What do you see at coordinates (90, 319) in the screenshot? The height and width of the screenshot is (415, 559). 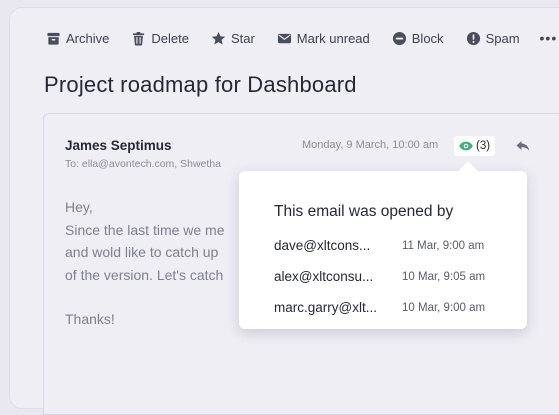 I see `email-signoff: Thanks!` at bounding box center [90, 319].